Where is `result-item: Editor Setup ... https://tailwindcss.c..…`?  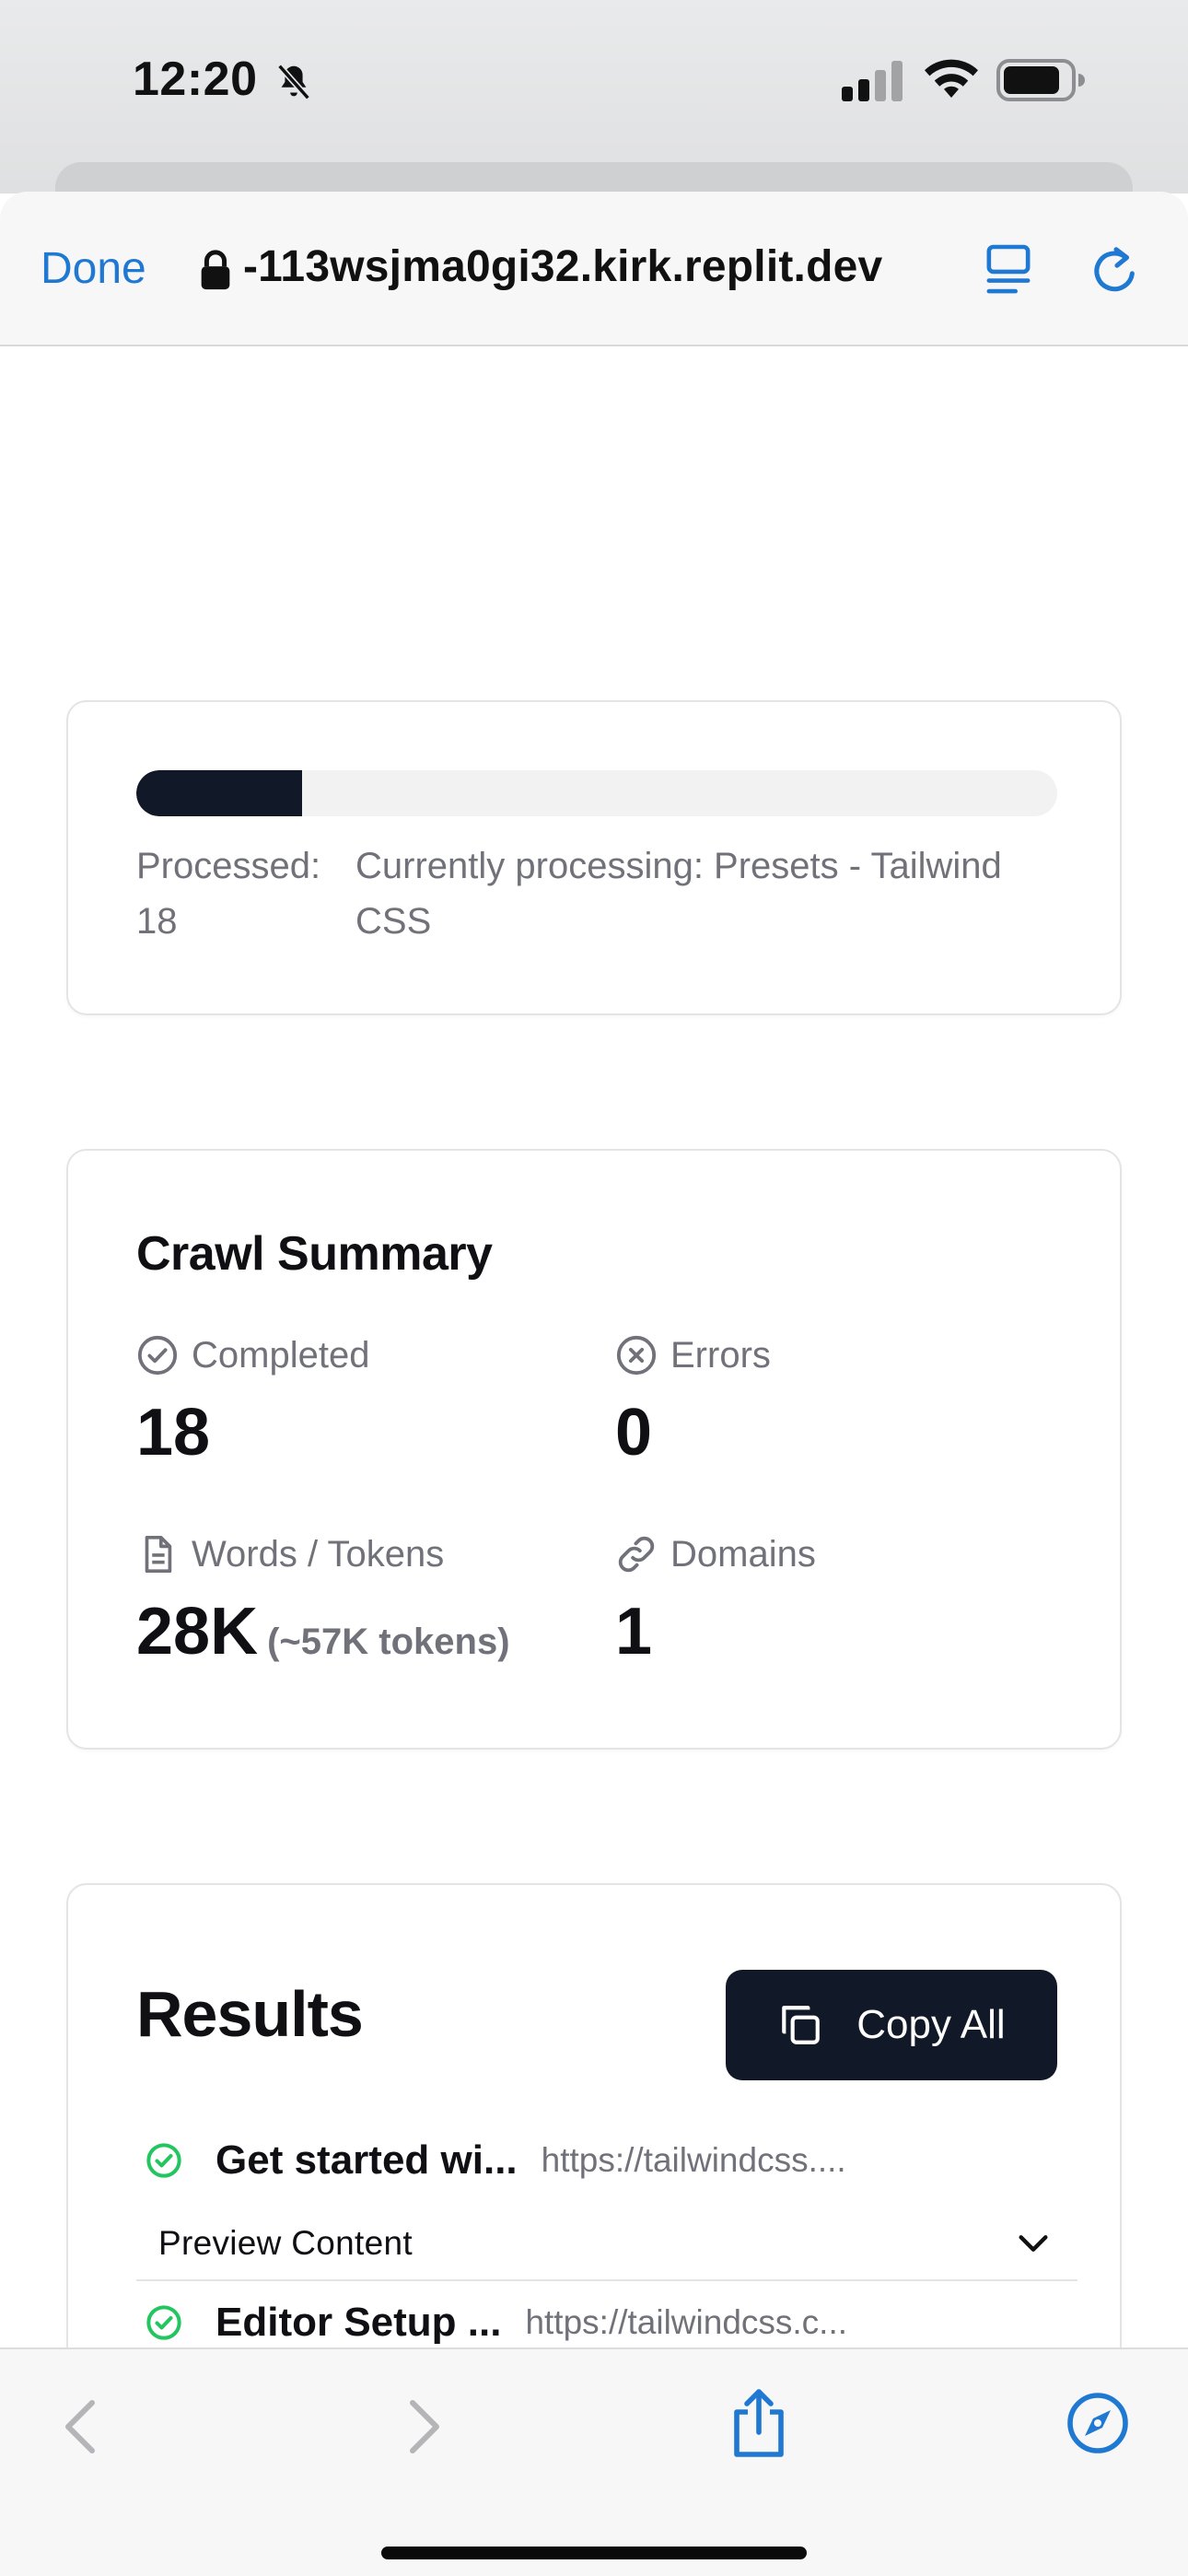 result-item: Editor Setup ... https://tailwindcss.c..… is located at coordinates (496, 2322).